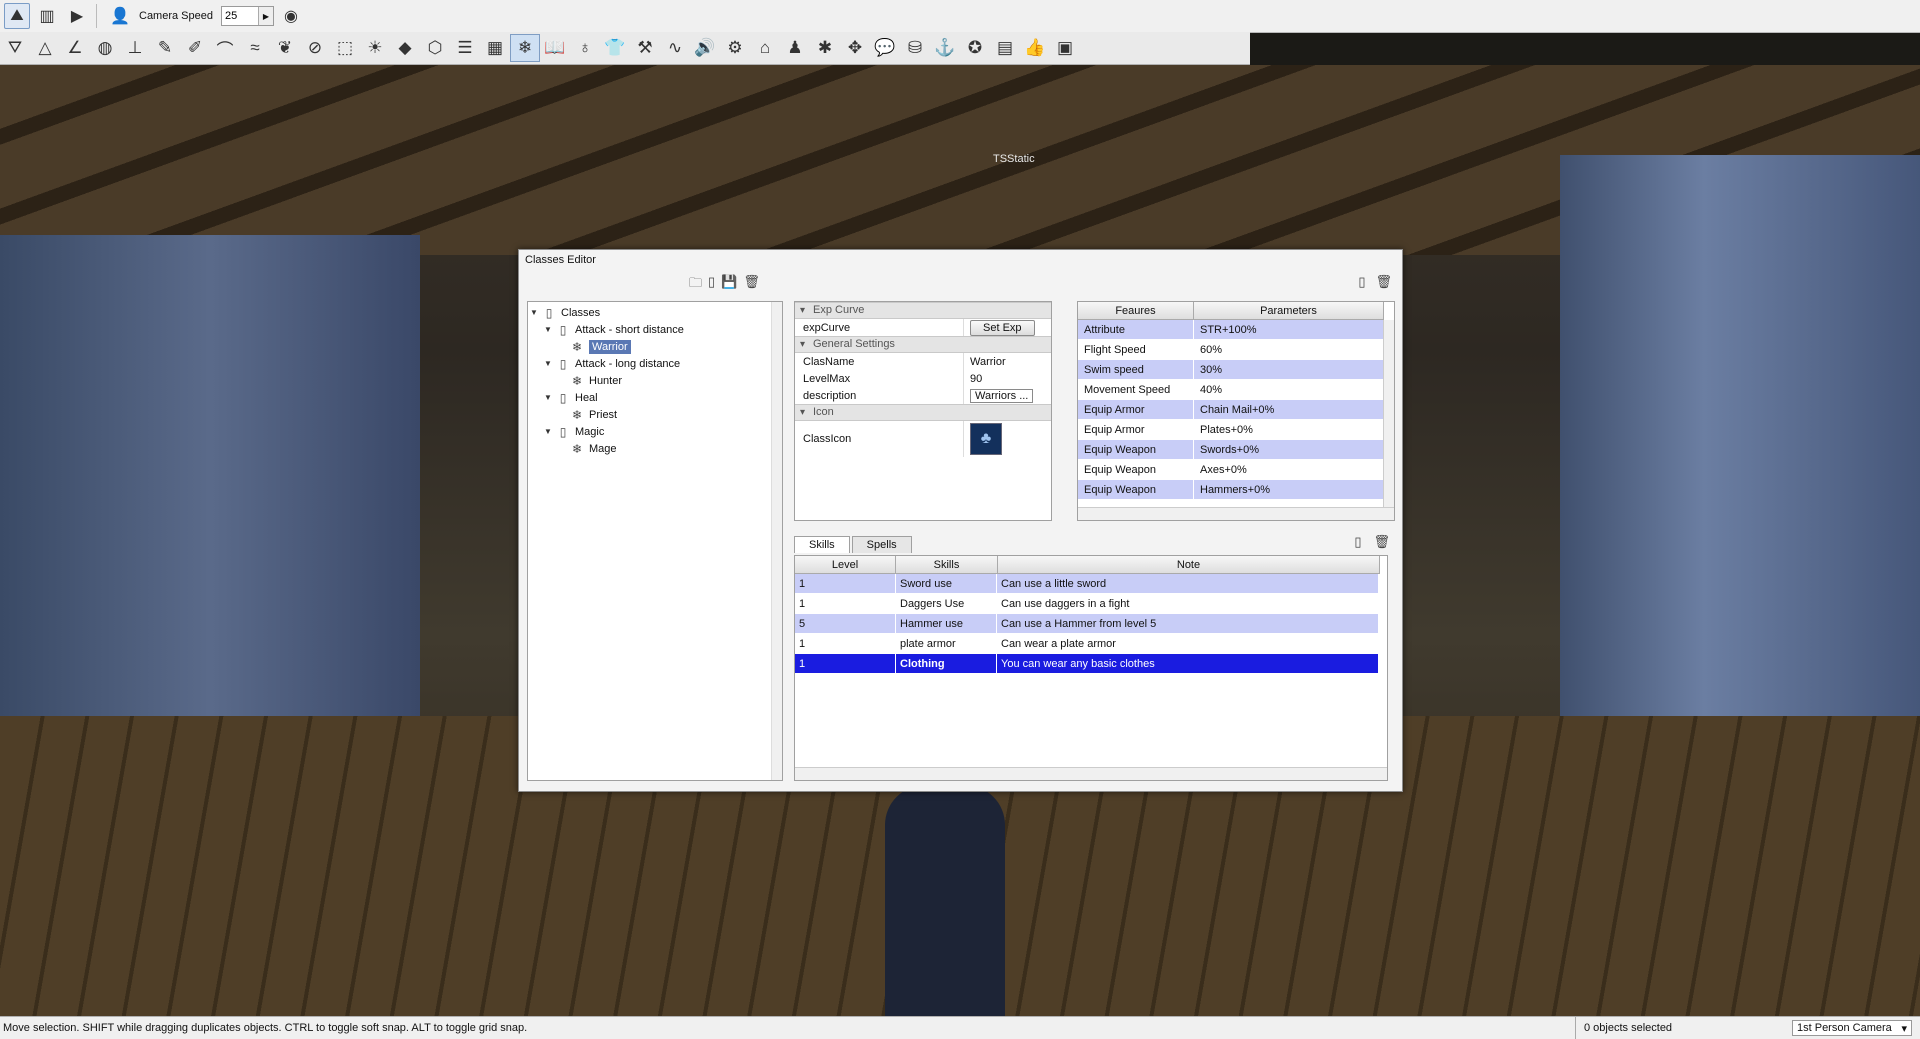  What do you see at coordinates (1236, 490) in the screenshot?
I see `table-row: Equip WeaponHammers+0%` at bounding box center [1236, 490].